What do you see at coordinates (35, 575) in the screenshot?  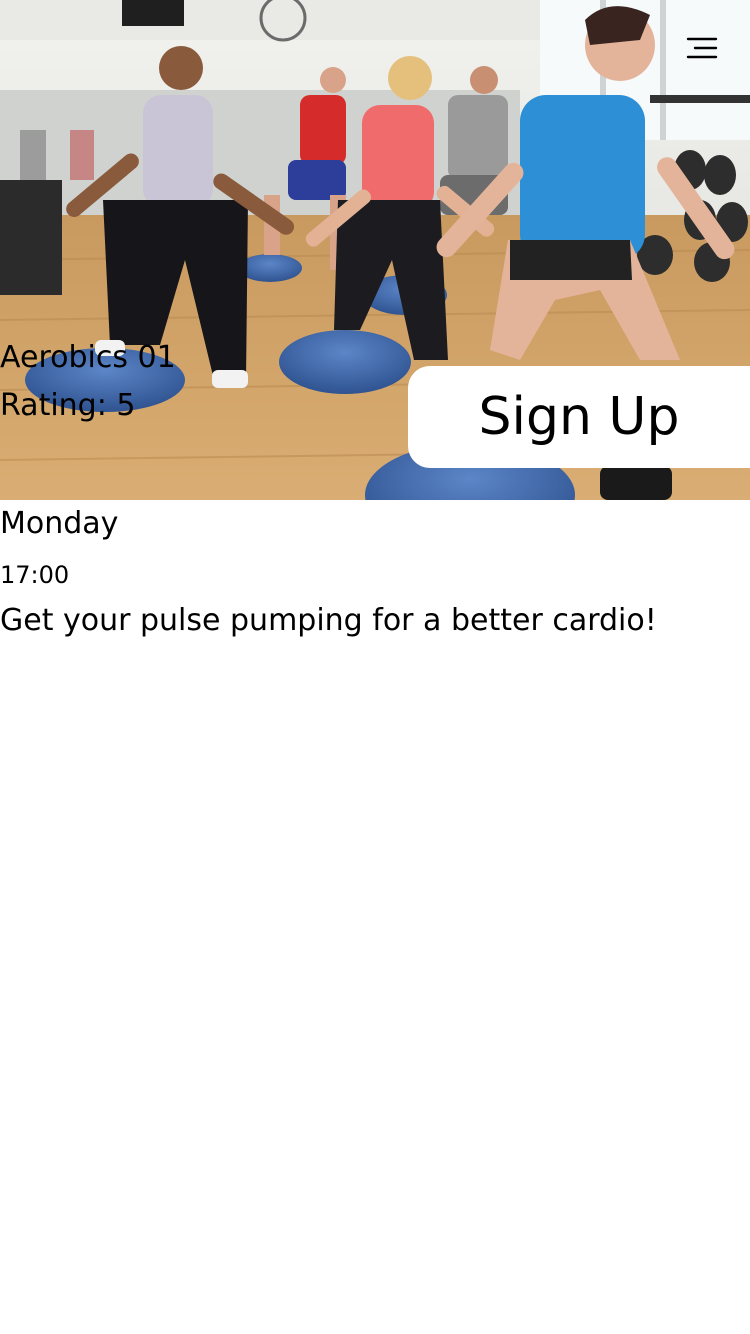 I see `class-time: 17:00` at bounding box center [35, 575].